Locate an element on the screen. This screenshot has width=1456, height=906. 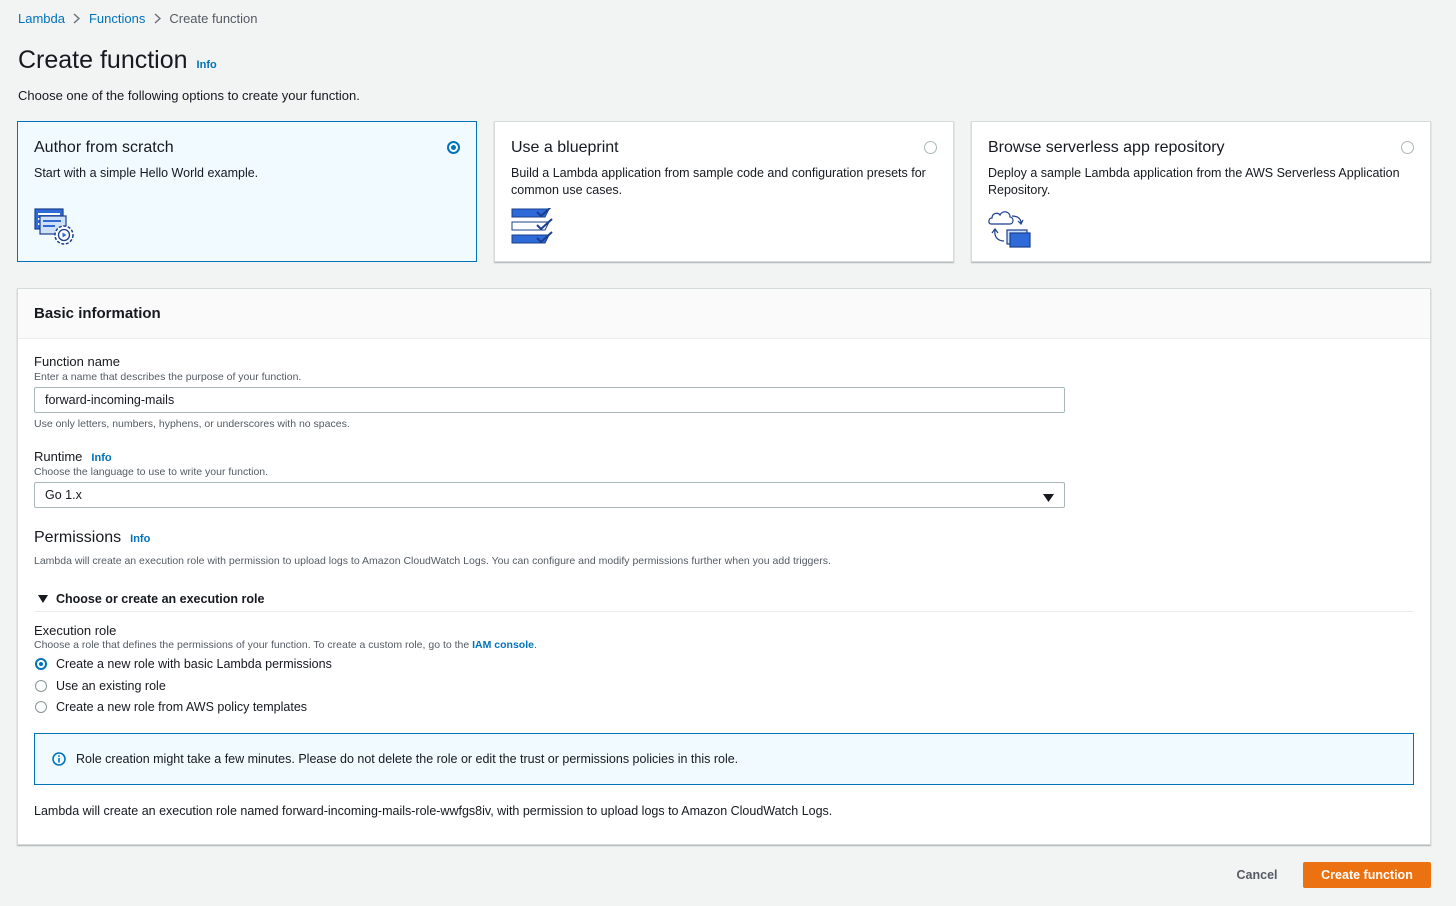
permissions-title: Permissions is located at coordinates (78, 537).